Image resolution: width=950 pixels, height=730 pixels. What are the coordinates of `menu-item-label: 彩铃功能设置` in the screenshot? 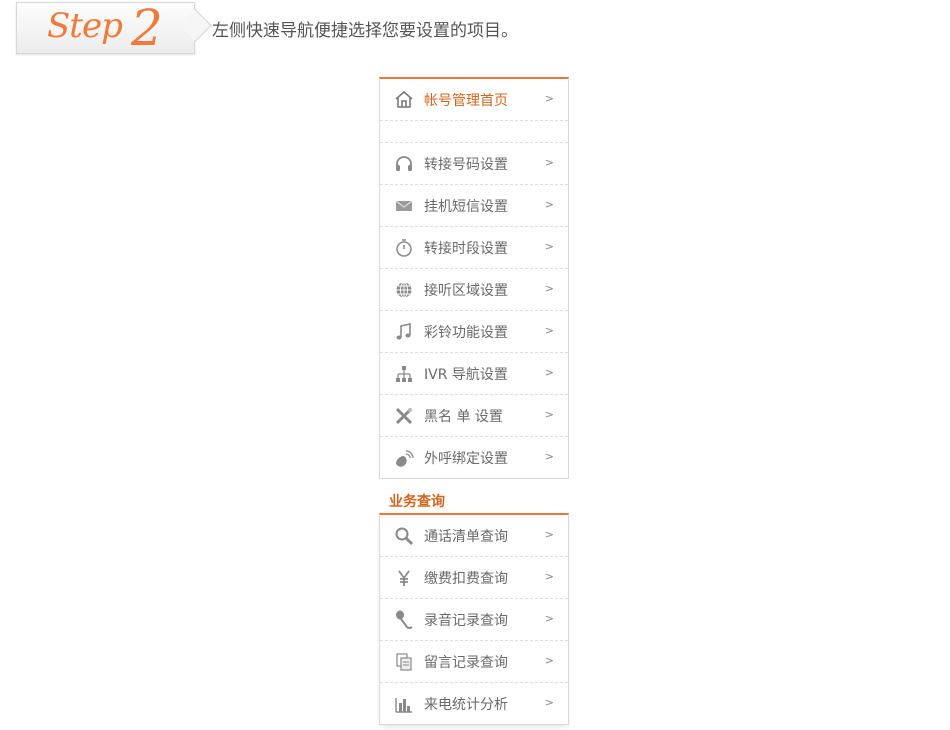 It's located at (466, 333).